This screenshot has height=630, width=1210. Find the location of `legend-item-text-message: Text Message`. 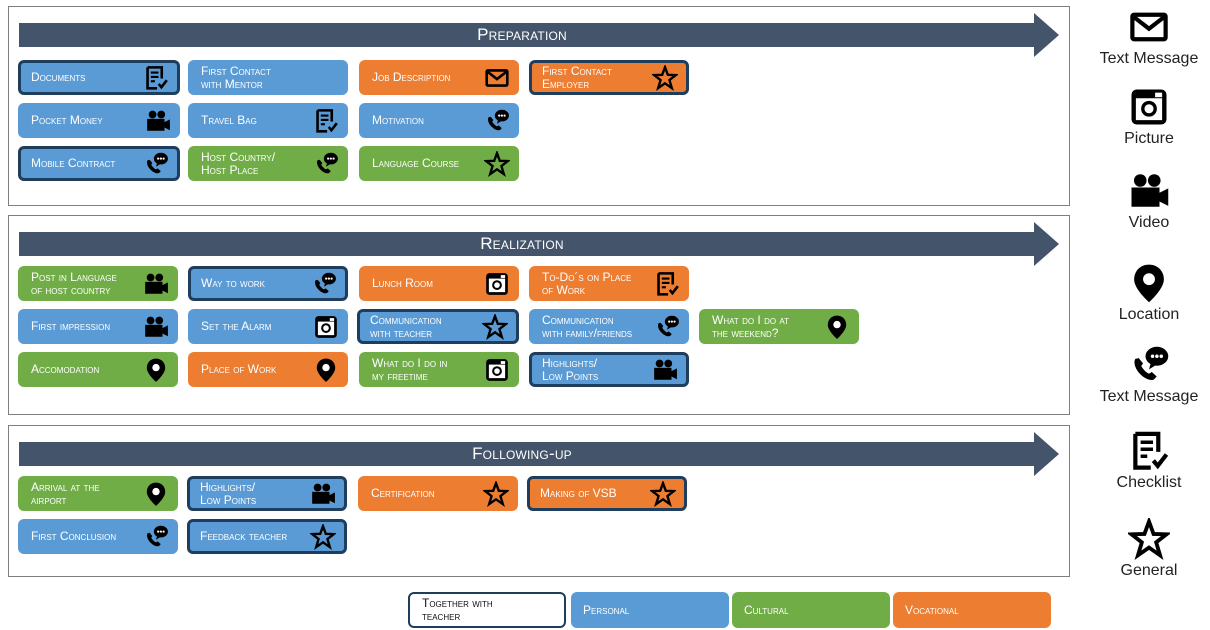

legend-item-text-message: Text Message is located at coordinates (1149, 37).